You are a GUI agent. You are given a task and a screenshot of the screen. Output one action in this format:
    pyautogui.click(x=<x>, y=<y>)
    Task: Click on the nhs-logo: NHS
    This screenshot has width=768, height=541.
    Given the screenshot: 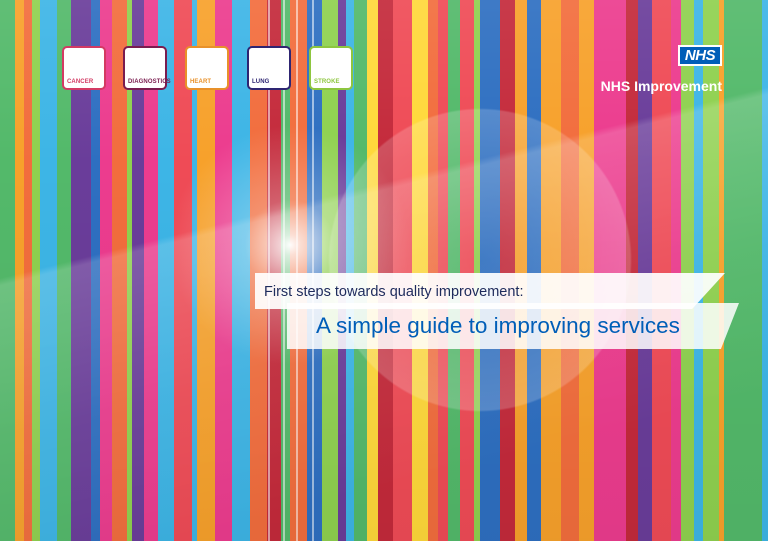 What is the action you would take?
    pyautogui.click(x=700, y=55)
    